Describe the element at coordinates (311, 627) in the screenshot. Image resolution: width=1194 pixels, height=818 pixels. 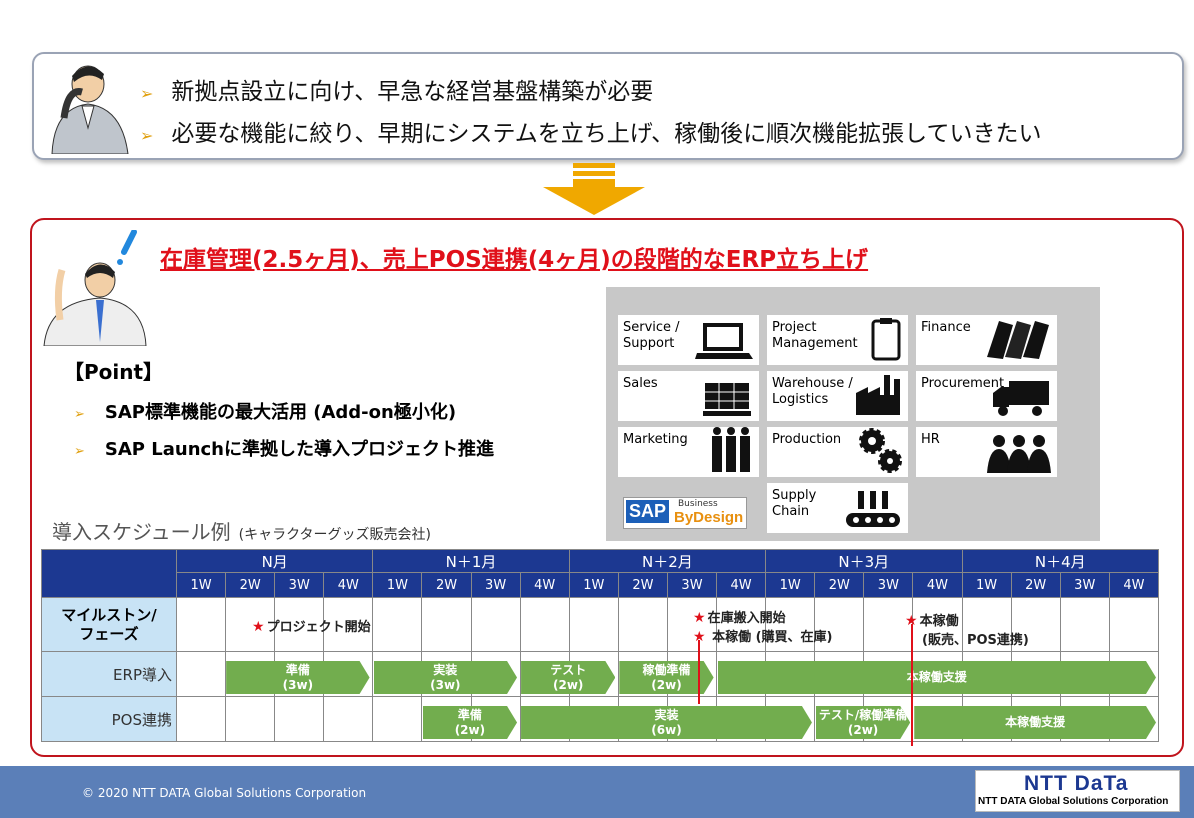
I see `milestone-project-start: ★ プロジェクト開始` at that location.